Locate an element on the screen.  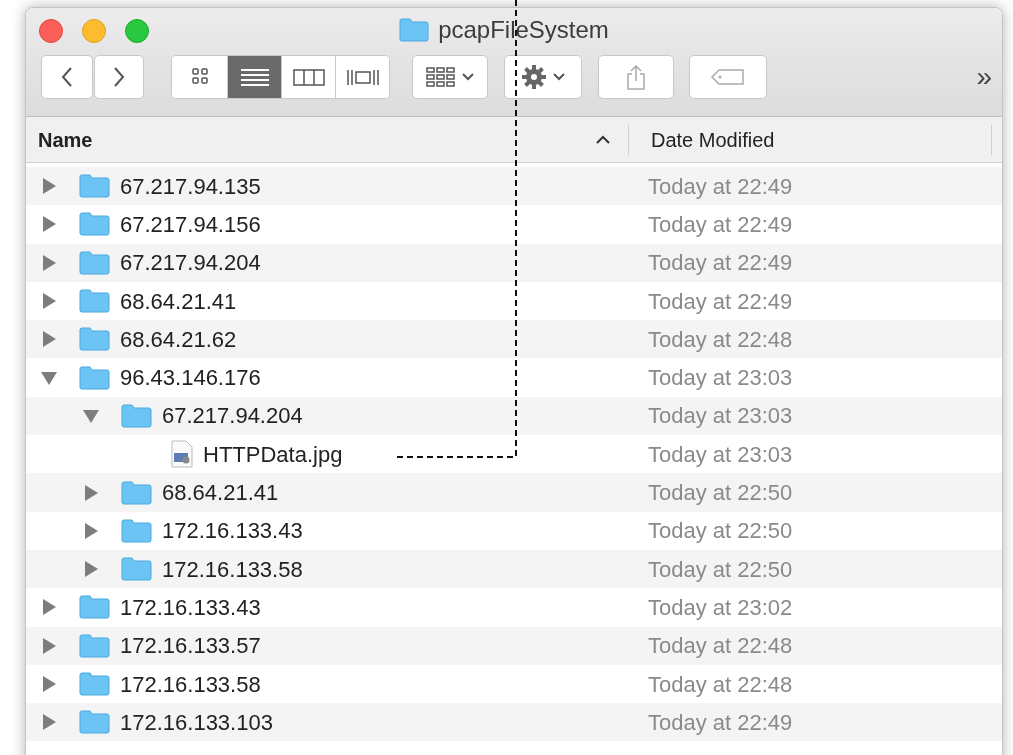
tag-icon is located at coordinates (728, 77).